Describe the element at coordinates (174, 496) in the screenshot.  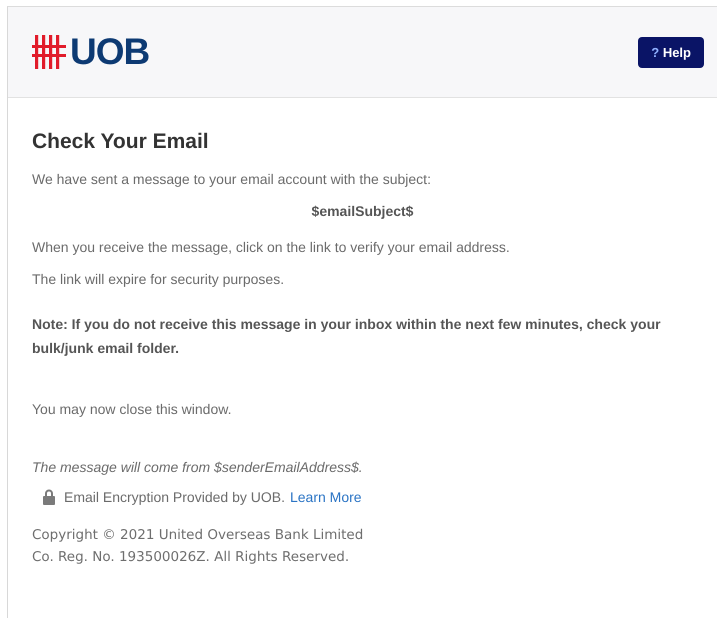
I see `encryption-text: Email Encryption Provided by UOB.` at that location.